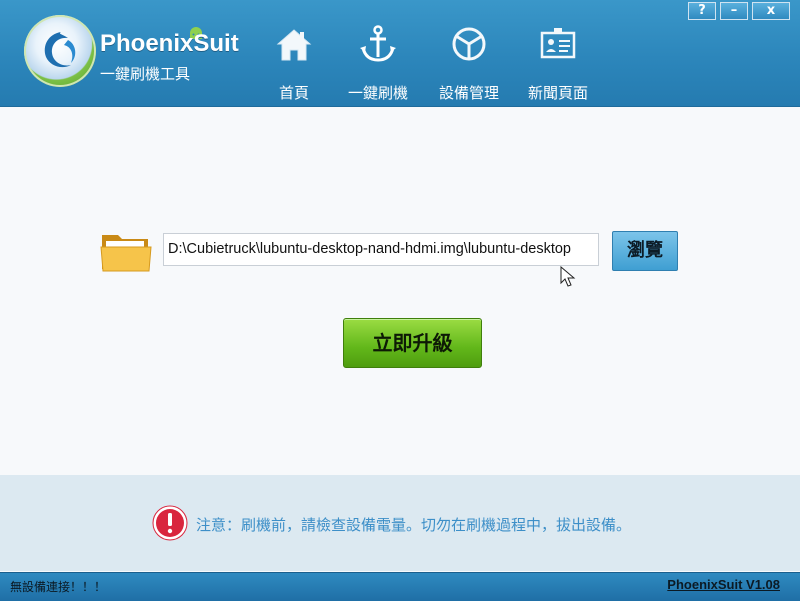  I want to click on connection-status: 無設備連接！！！, so click(58, 587).